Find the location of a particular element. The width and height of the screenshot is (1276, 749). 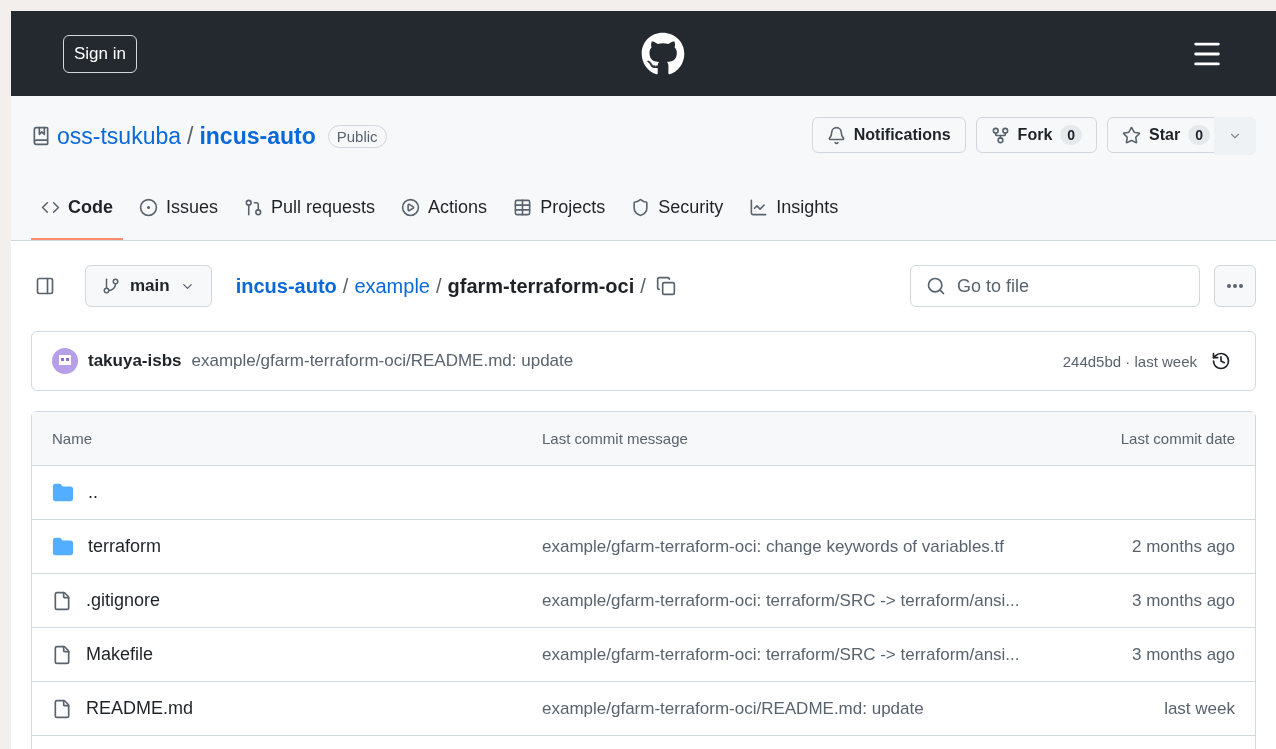

file-name-link: .. is located at coordinates (93, 492).